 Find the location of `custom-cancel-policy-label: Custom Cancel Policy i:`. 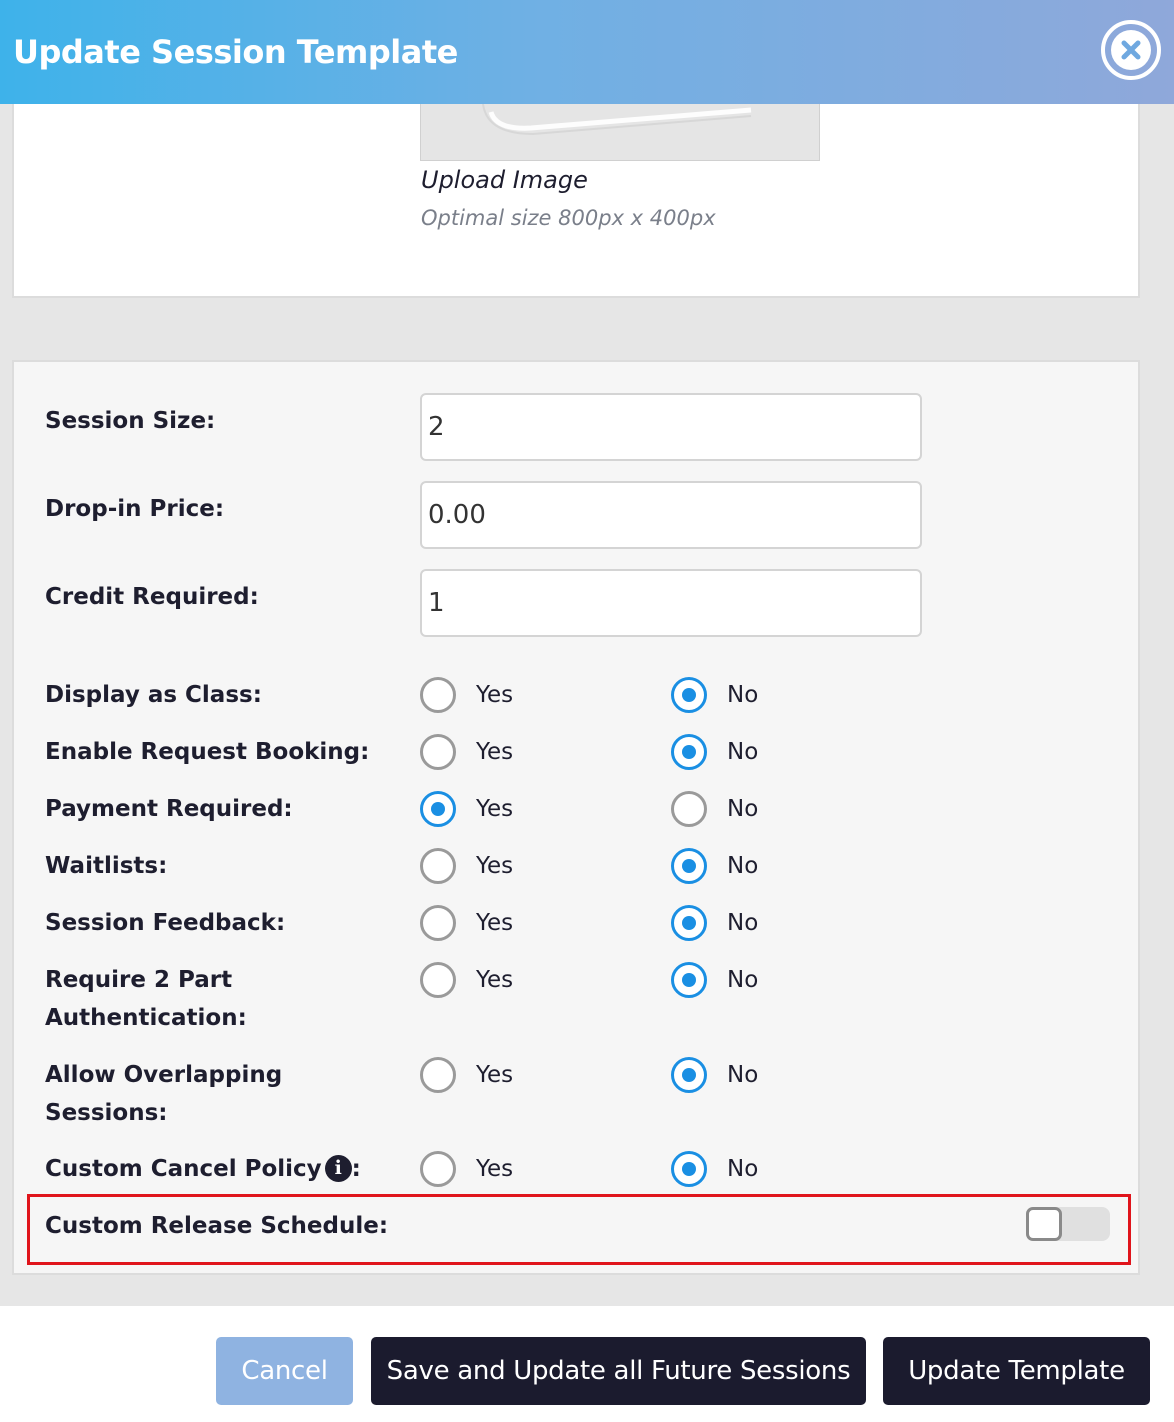

custom-cancel-policy-label: Custom Cancel Policy i: is located at coordinates (203, 1169).